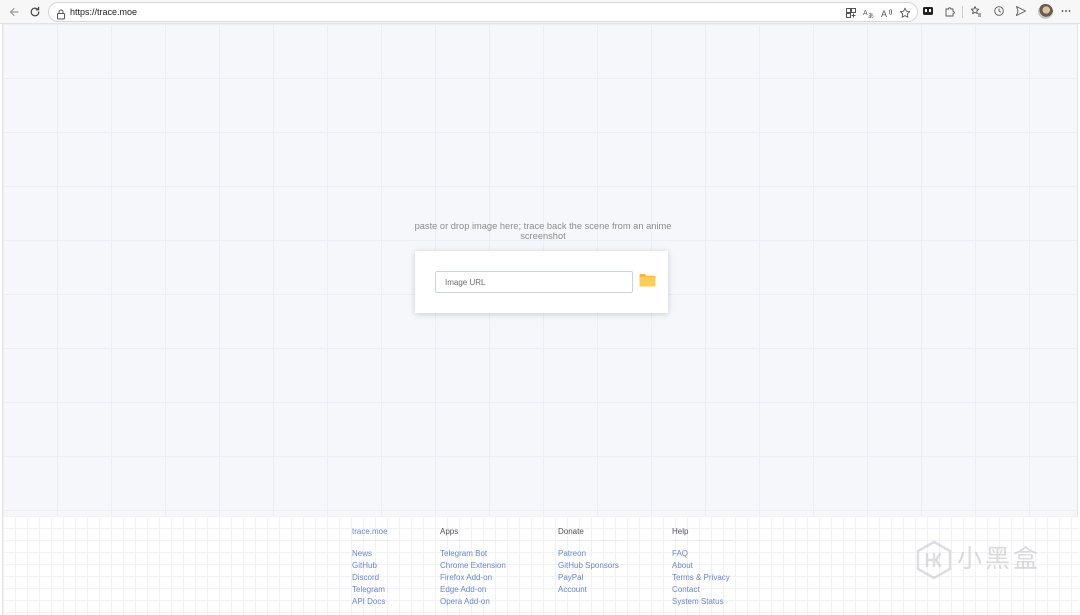 The width and height of the screenshot is (1080, 615). Describe the element at coordinates (884, 14) in the screenshot. I see `svg-text: A` at that location.